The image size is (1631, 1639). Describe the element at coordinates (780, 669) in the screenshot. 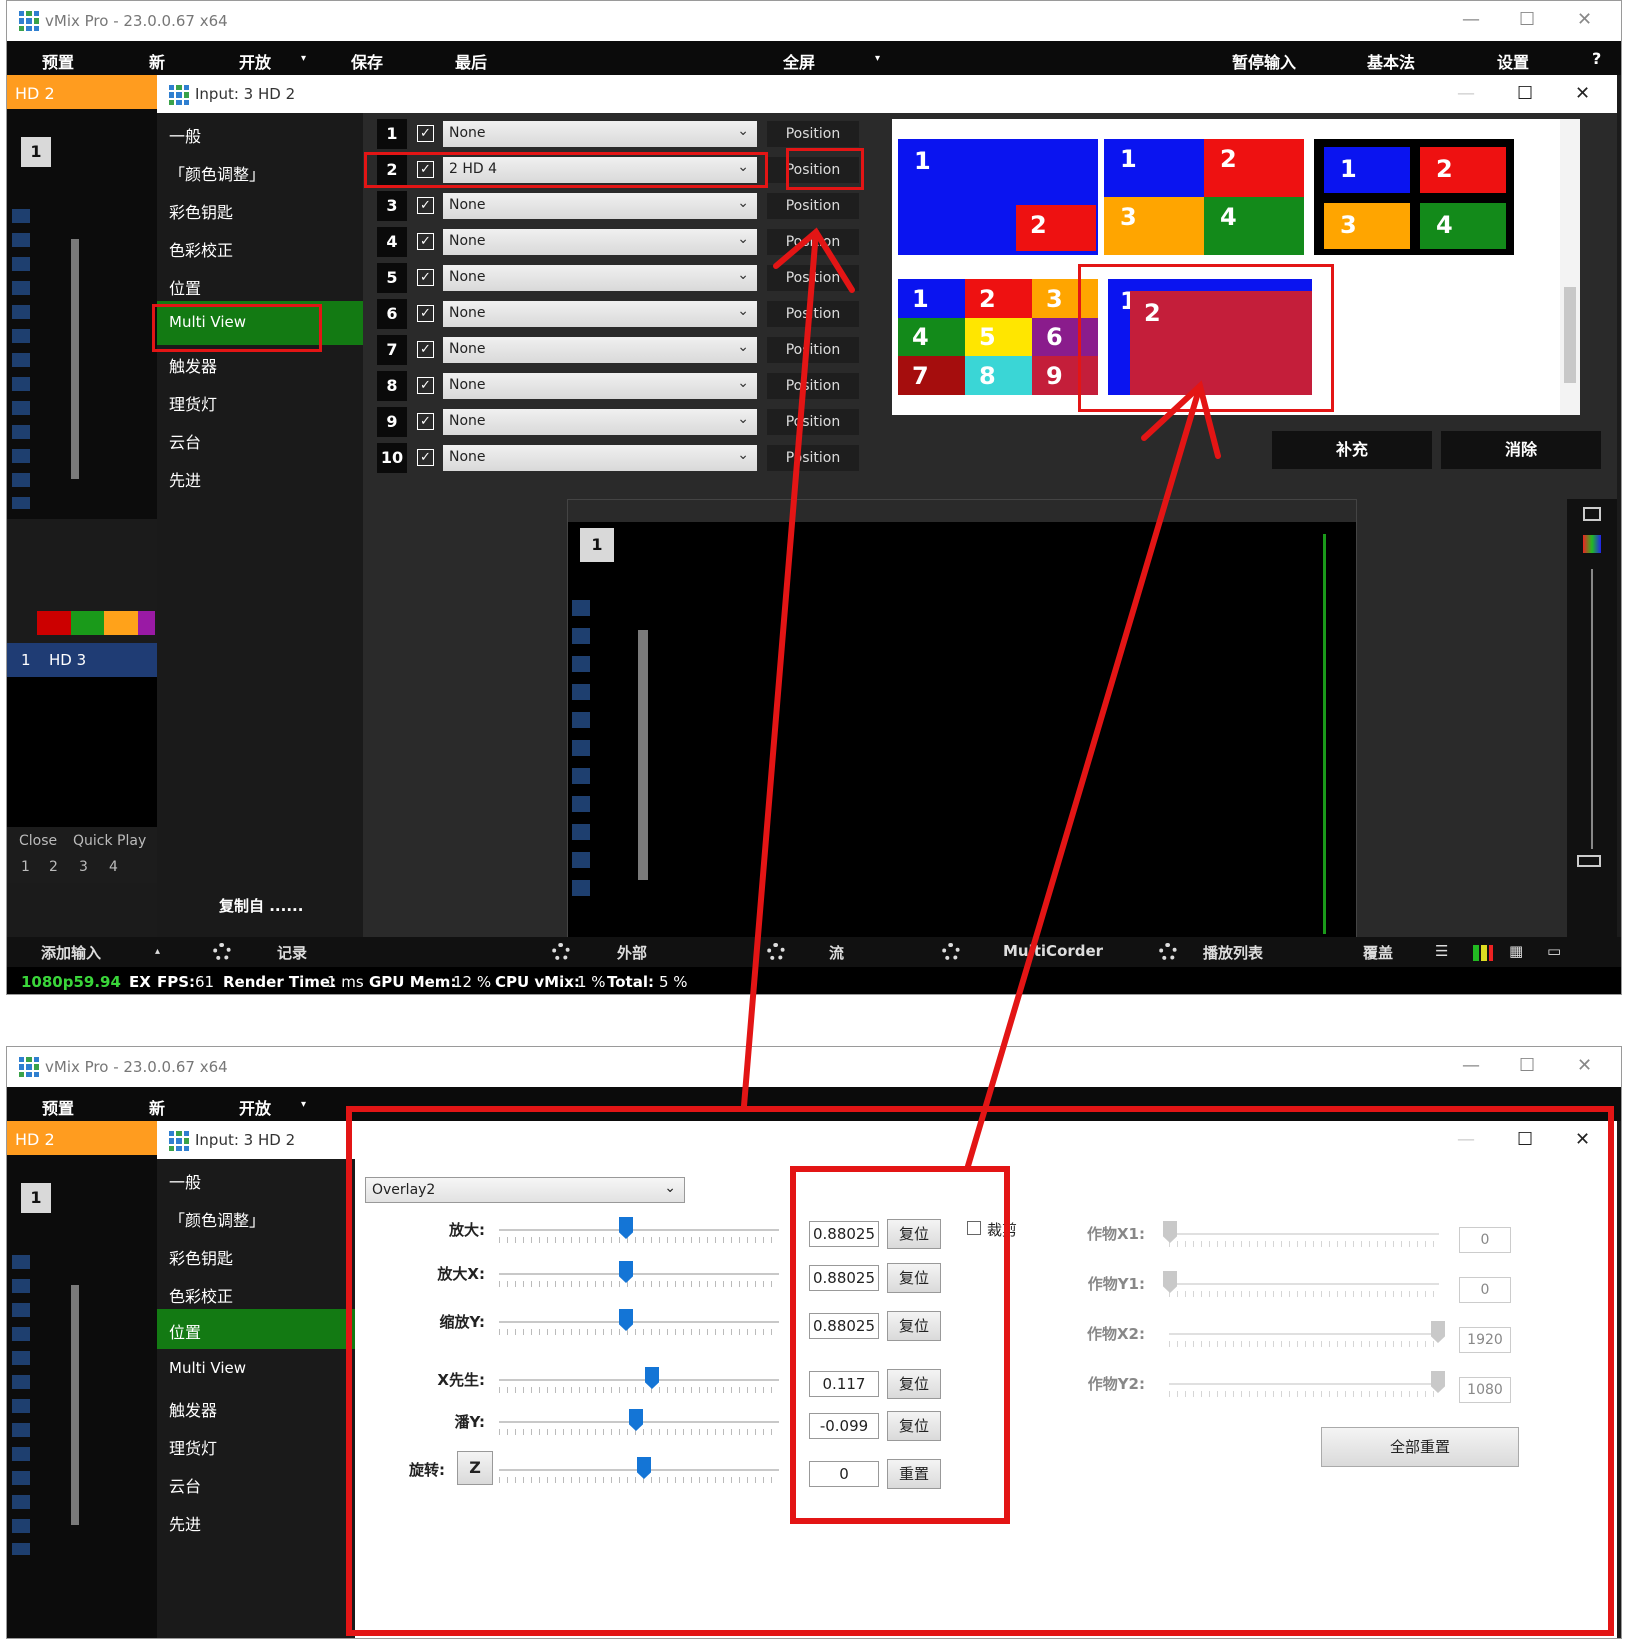

I see `arrow-to-position-button` at that location.